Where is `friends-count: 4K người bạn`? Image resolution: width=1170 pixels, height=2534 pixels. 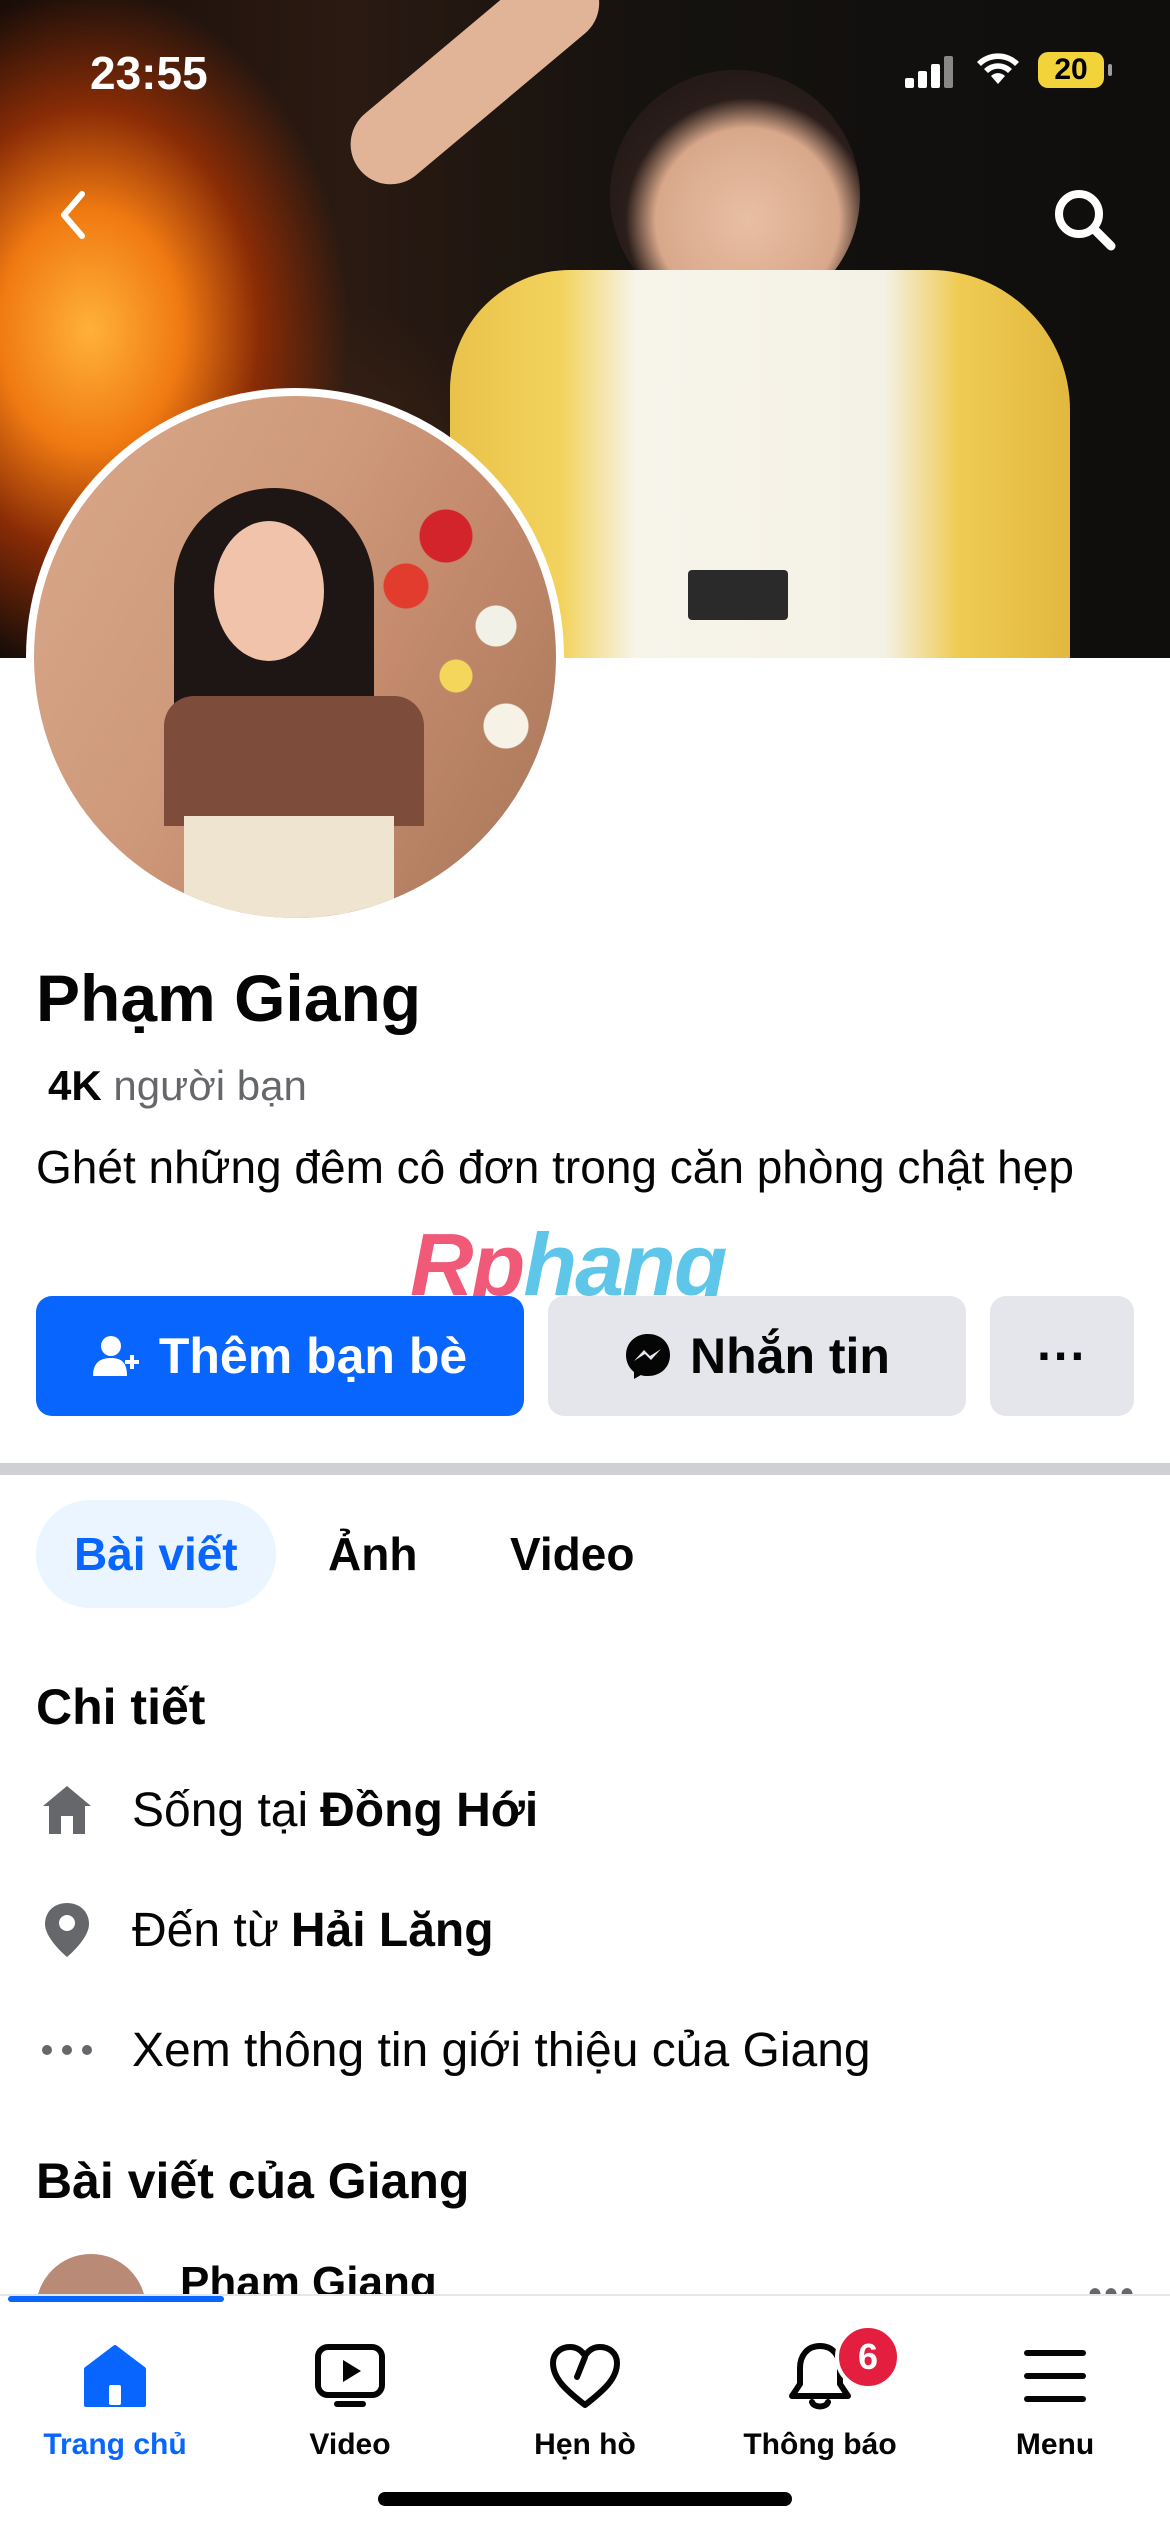
friends-count: 4K người bạn is located at coordinates (177, 1086).